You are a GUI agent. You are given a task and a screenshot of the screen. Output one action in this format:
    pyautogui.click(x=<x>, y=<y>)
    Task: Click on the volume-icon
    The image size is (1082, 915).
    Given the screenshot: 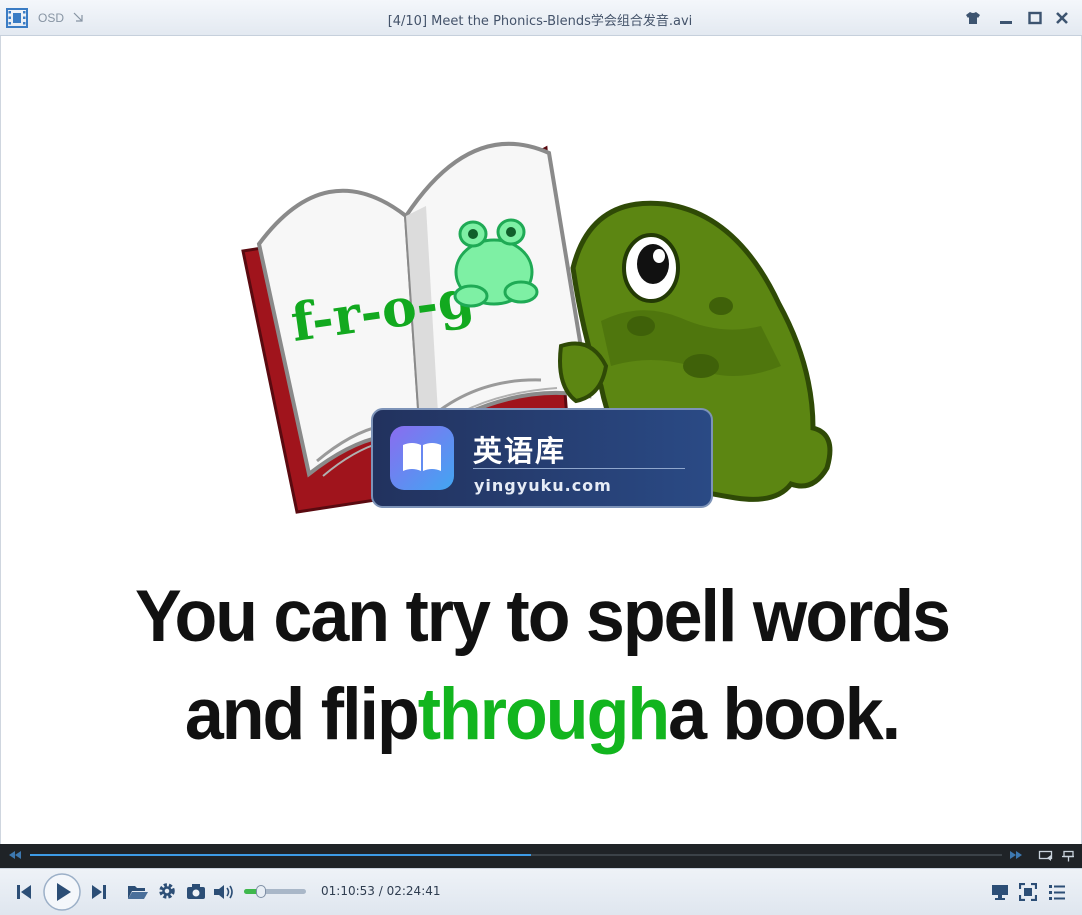 What is the action you would take?
    pyautogui.click(x=224, y=892)
    